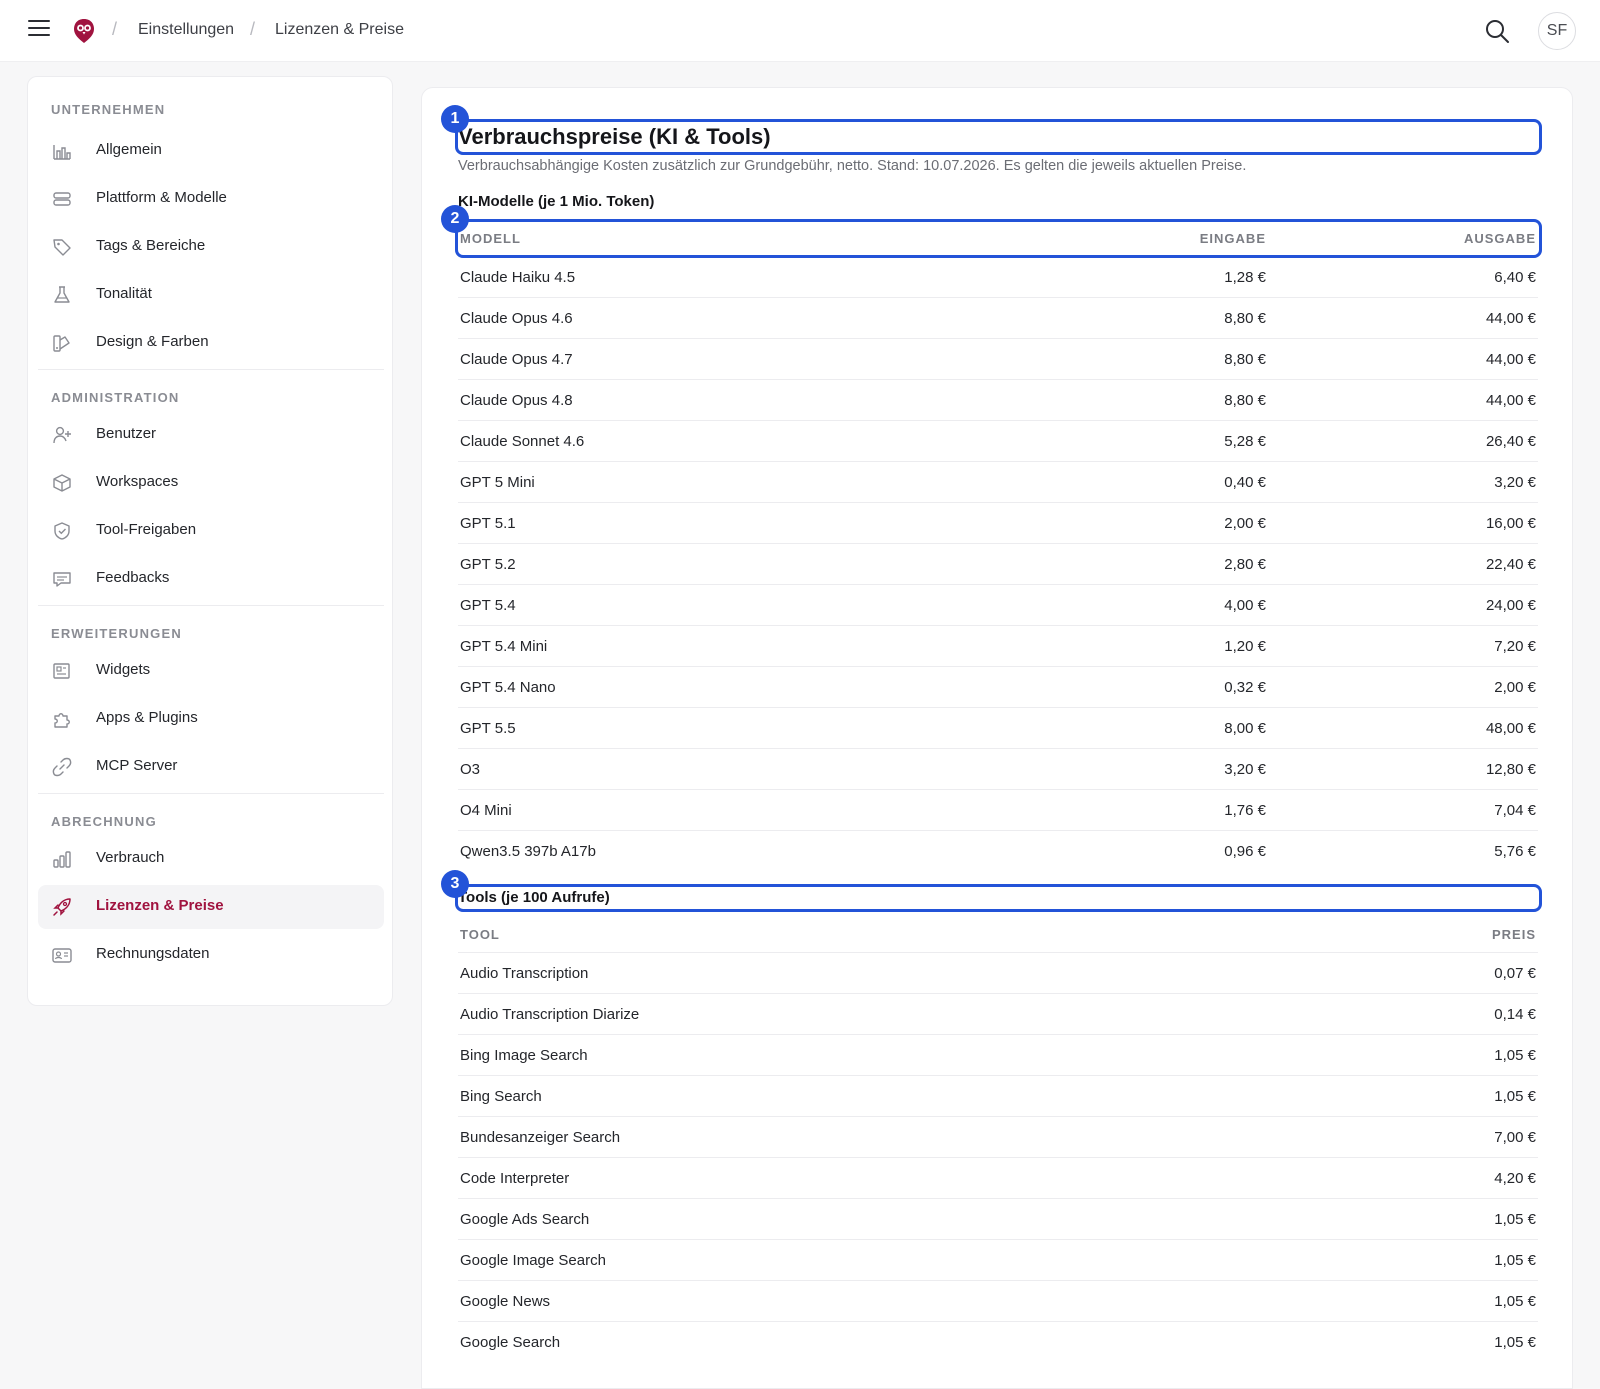 The height and width of the screenshot is (1389, 1600). I want to click on table-row: Google Image Search 1,05 €, so click(998, 1259).